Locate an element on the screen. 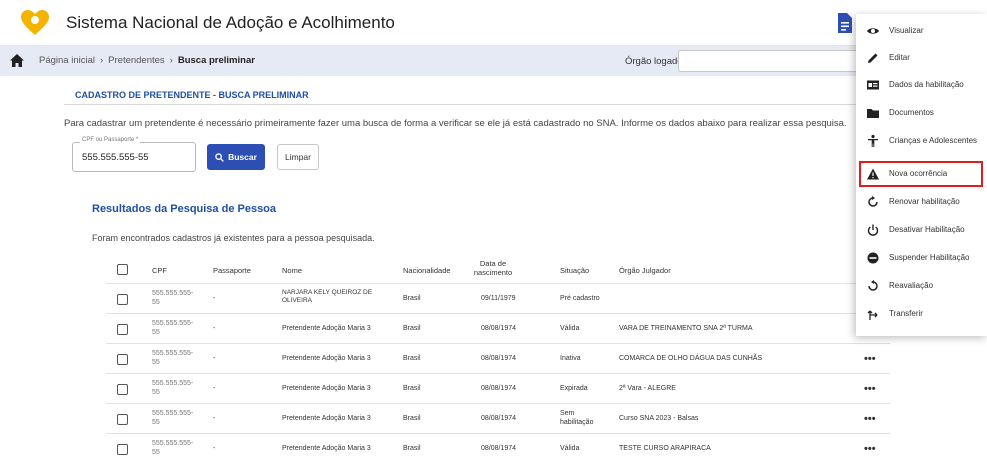 The image size is (987, 466). block-icon is located at coordinates (873, 258).